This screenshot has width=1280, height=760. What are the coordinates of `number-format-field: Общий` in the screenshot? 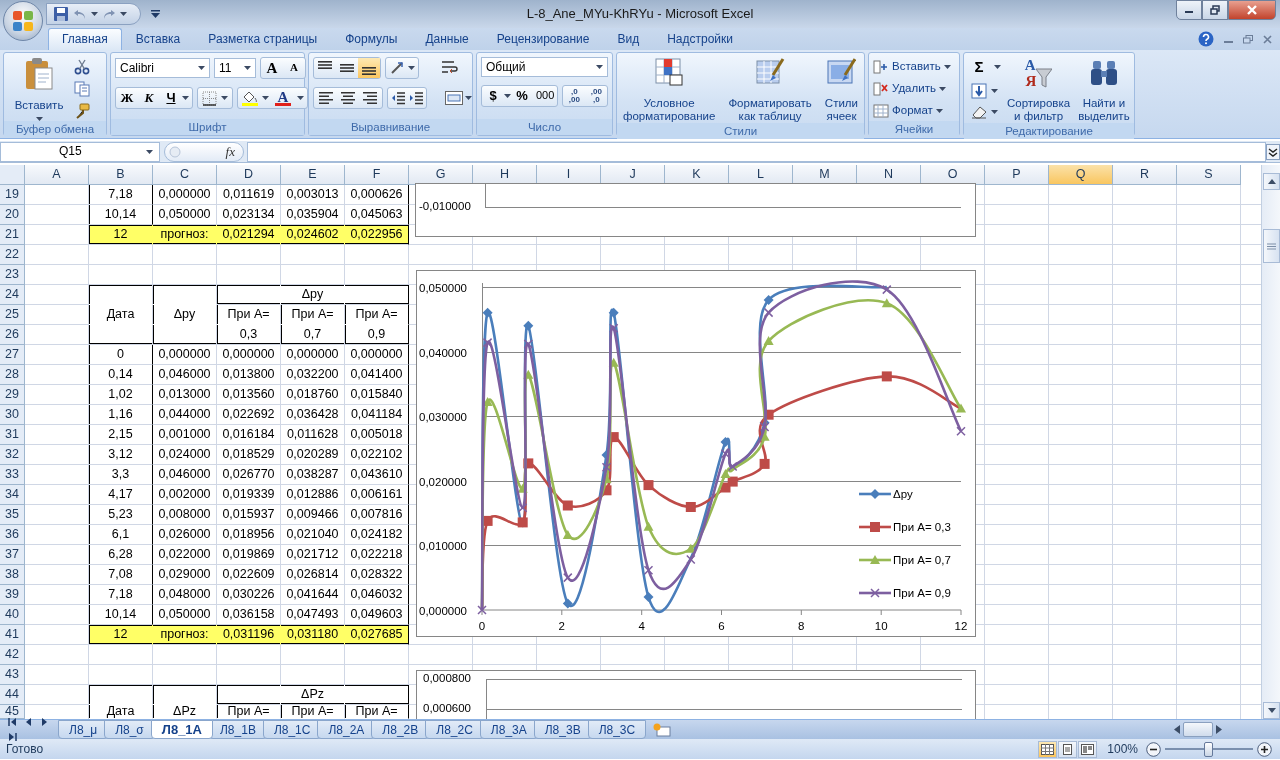 It's located at (544, 67).